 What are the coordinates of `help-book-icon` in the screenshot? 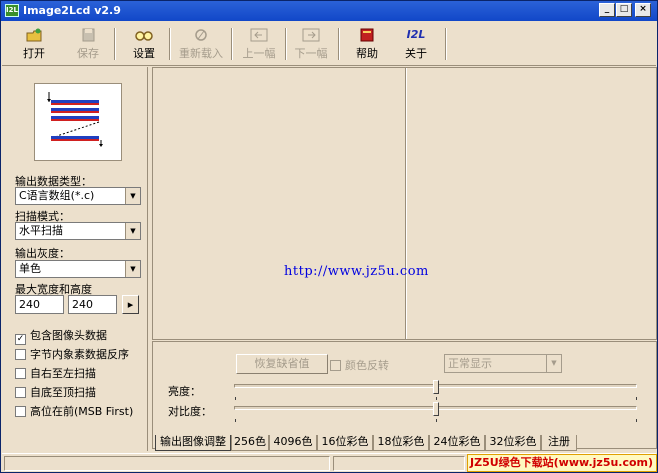 It's located at (367, 35).